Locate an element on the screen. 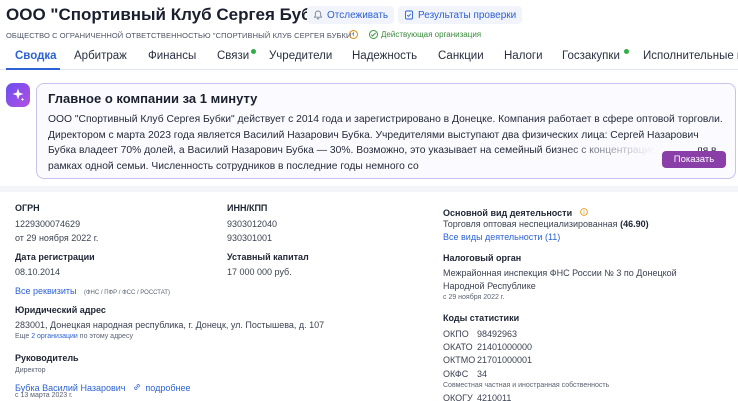 The image size is (738, 401). active-tab-indicator is located at coordinates (33, 69).